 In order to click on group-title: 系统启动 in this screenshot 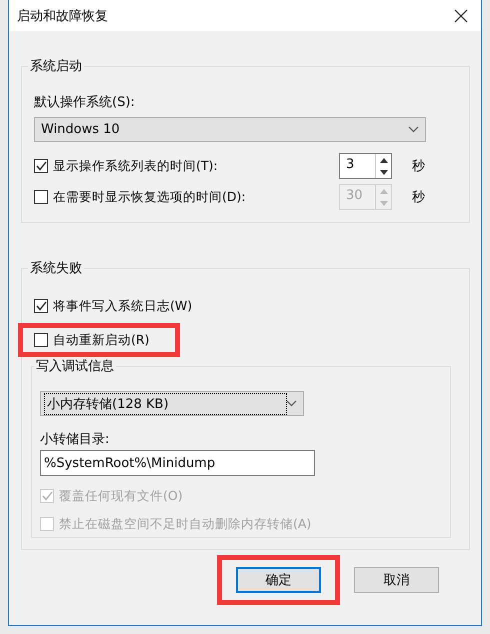, I will do `click(56, 66)`.